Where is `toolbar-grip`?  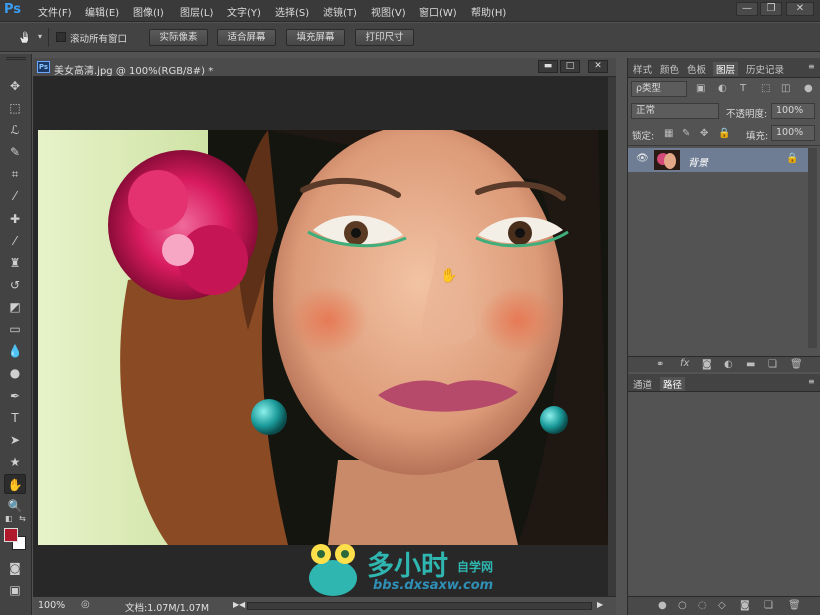 toolbar-grip is located at coordinates (16, 58).